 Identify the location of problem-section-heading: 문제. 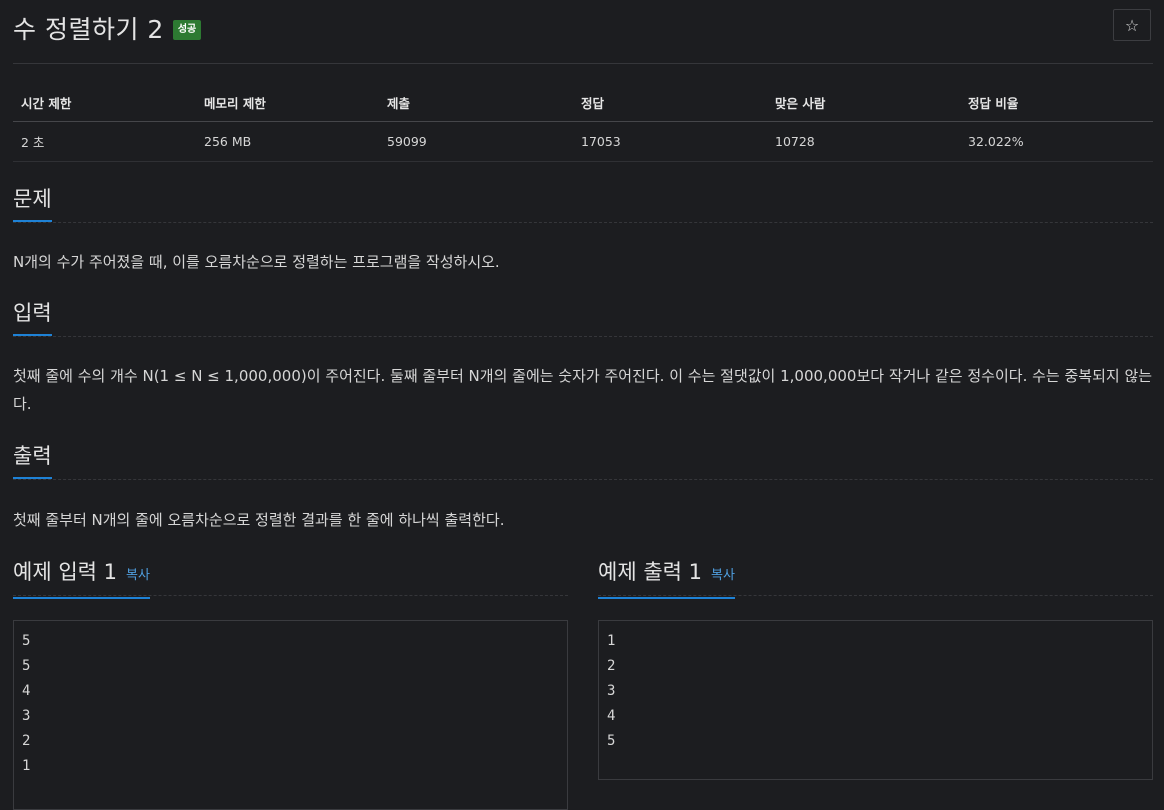
(583, 204).